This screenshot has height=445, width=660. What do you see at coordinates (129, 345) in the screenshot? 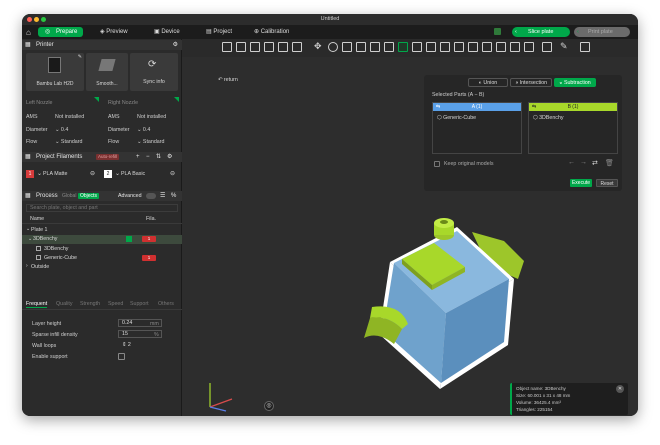
I see `wall-loops-value: 2` at bounding box center [129, 345].